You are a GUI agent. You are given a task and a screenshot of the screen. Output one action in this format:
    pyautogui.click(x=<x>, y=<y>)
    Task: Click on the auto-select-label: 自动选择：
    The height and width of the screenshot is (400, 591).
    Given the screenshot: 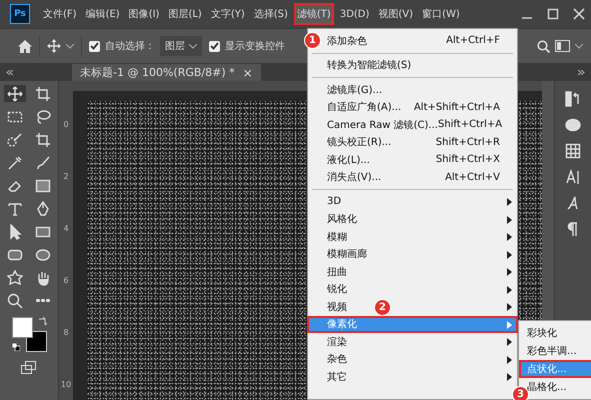 What is the action you would take?
    pyautogui.click(x=130, y=46)
    